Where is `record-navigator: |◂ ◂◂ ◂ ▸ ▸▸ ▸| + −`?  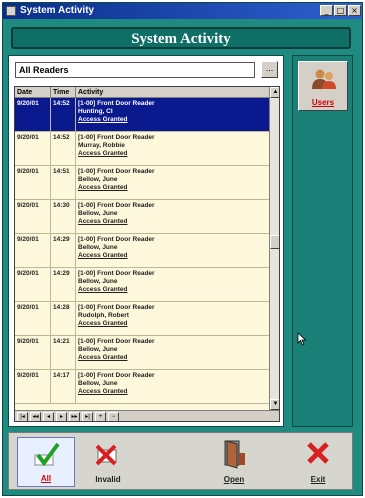
record-navigator: |◂ ◂◂ ◂ ▸ ▸▸ ▸| + − is located at coordinates (147, 415).